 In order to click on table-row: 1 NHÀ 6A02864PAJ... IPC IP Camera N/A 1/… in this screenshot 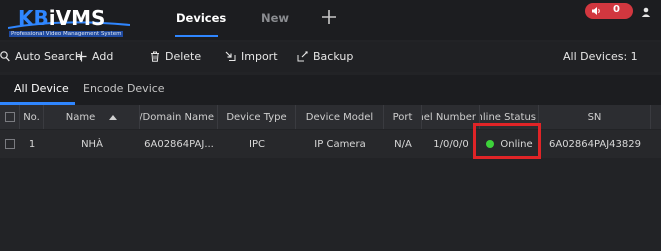, I will do `click(330, 144)`.